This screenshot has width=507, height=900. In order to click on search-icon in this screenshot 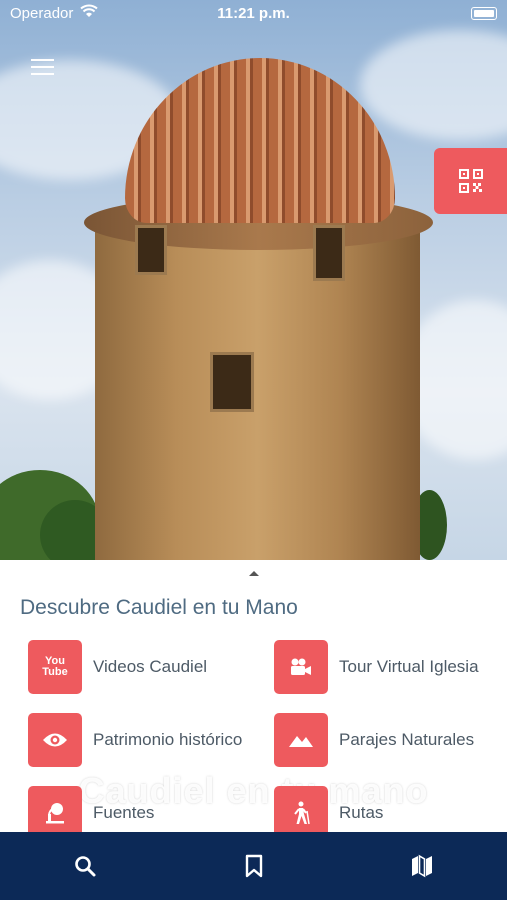, I will do `click(85, 866)`.